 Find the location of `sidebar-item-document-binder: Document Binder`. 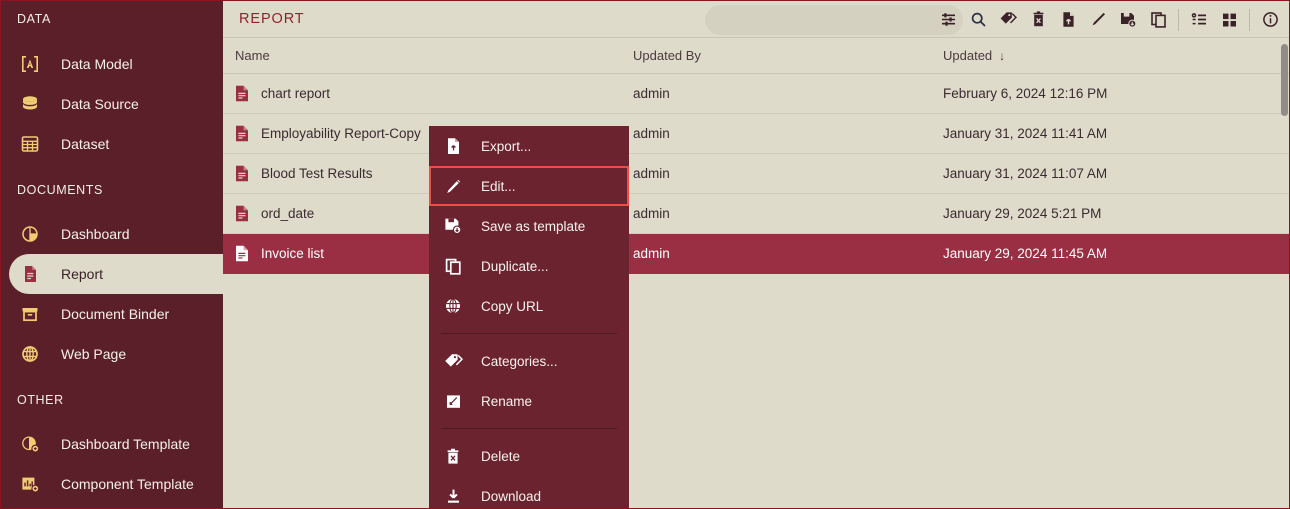

sidebar-item-document-binder: Document Binder is located at coordinates (112, 314).